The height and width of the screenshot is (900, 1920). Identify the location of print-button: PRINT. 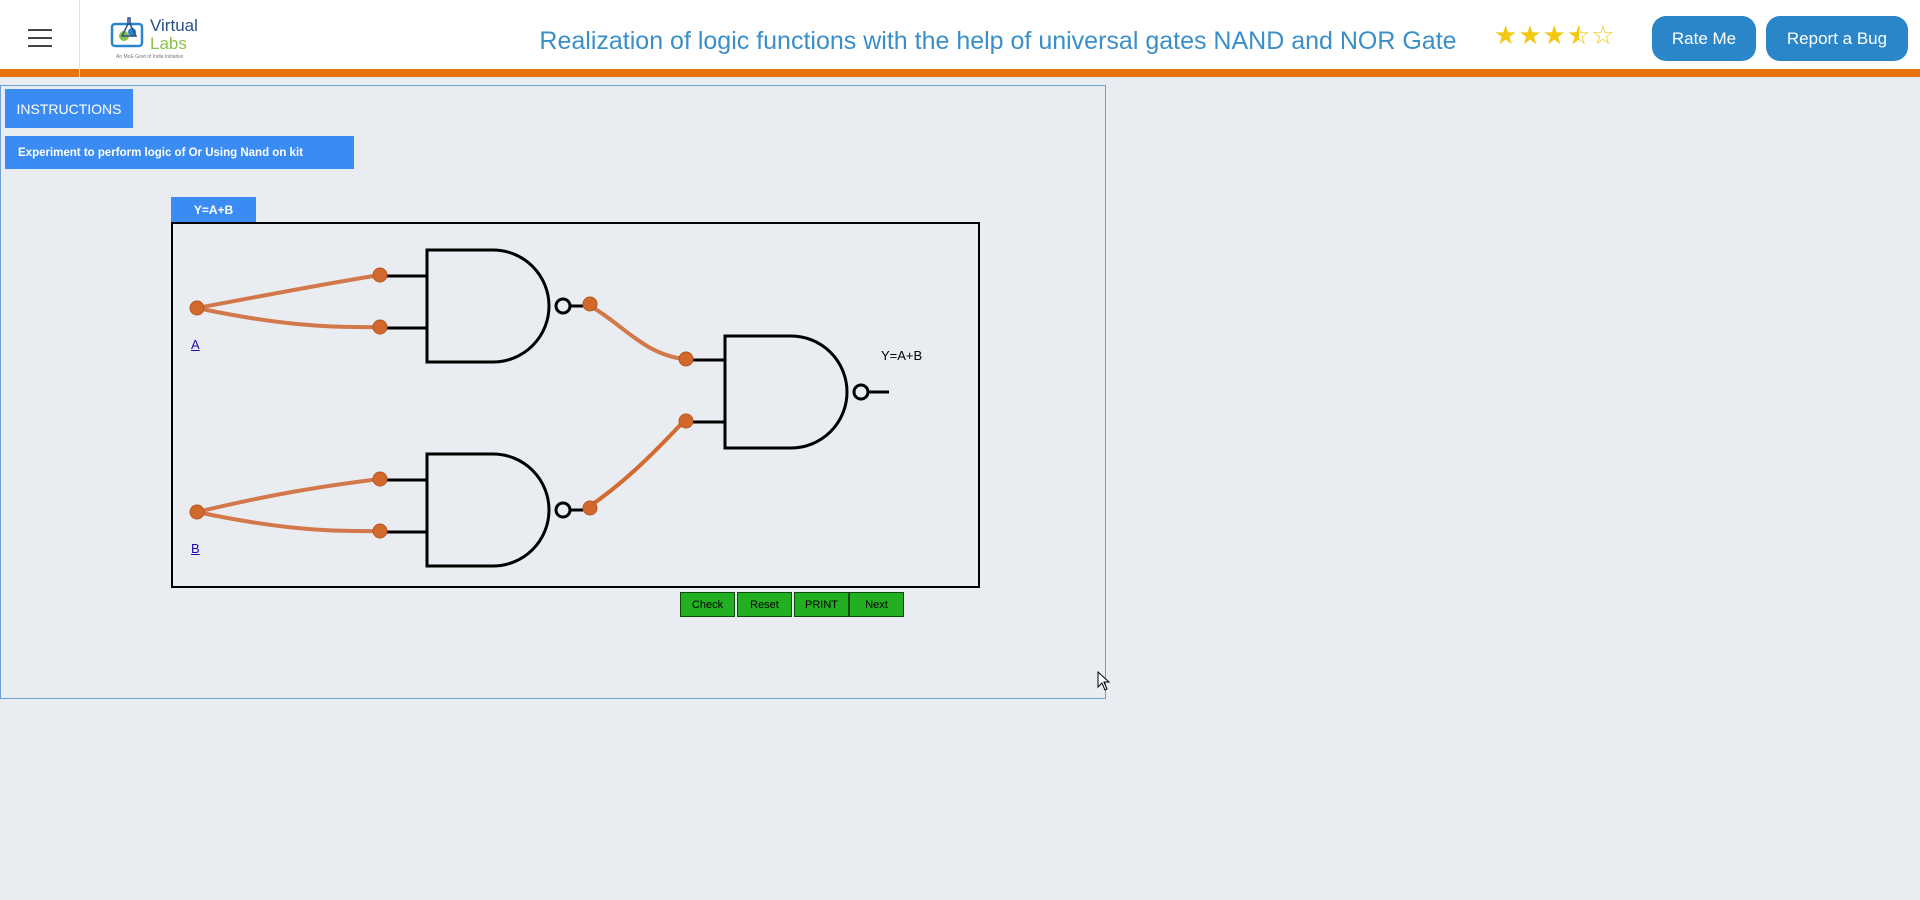
(821, 604).